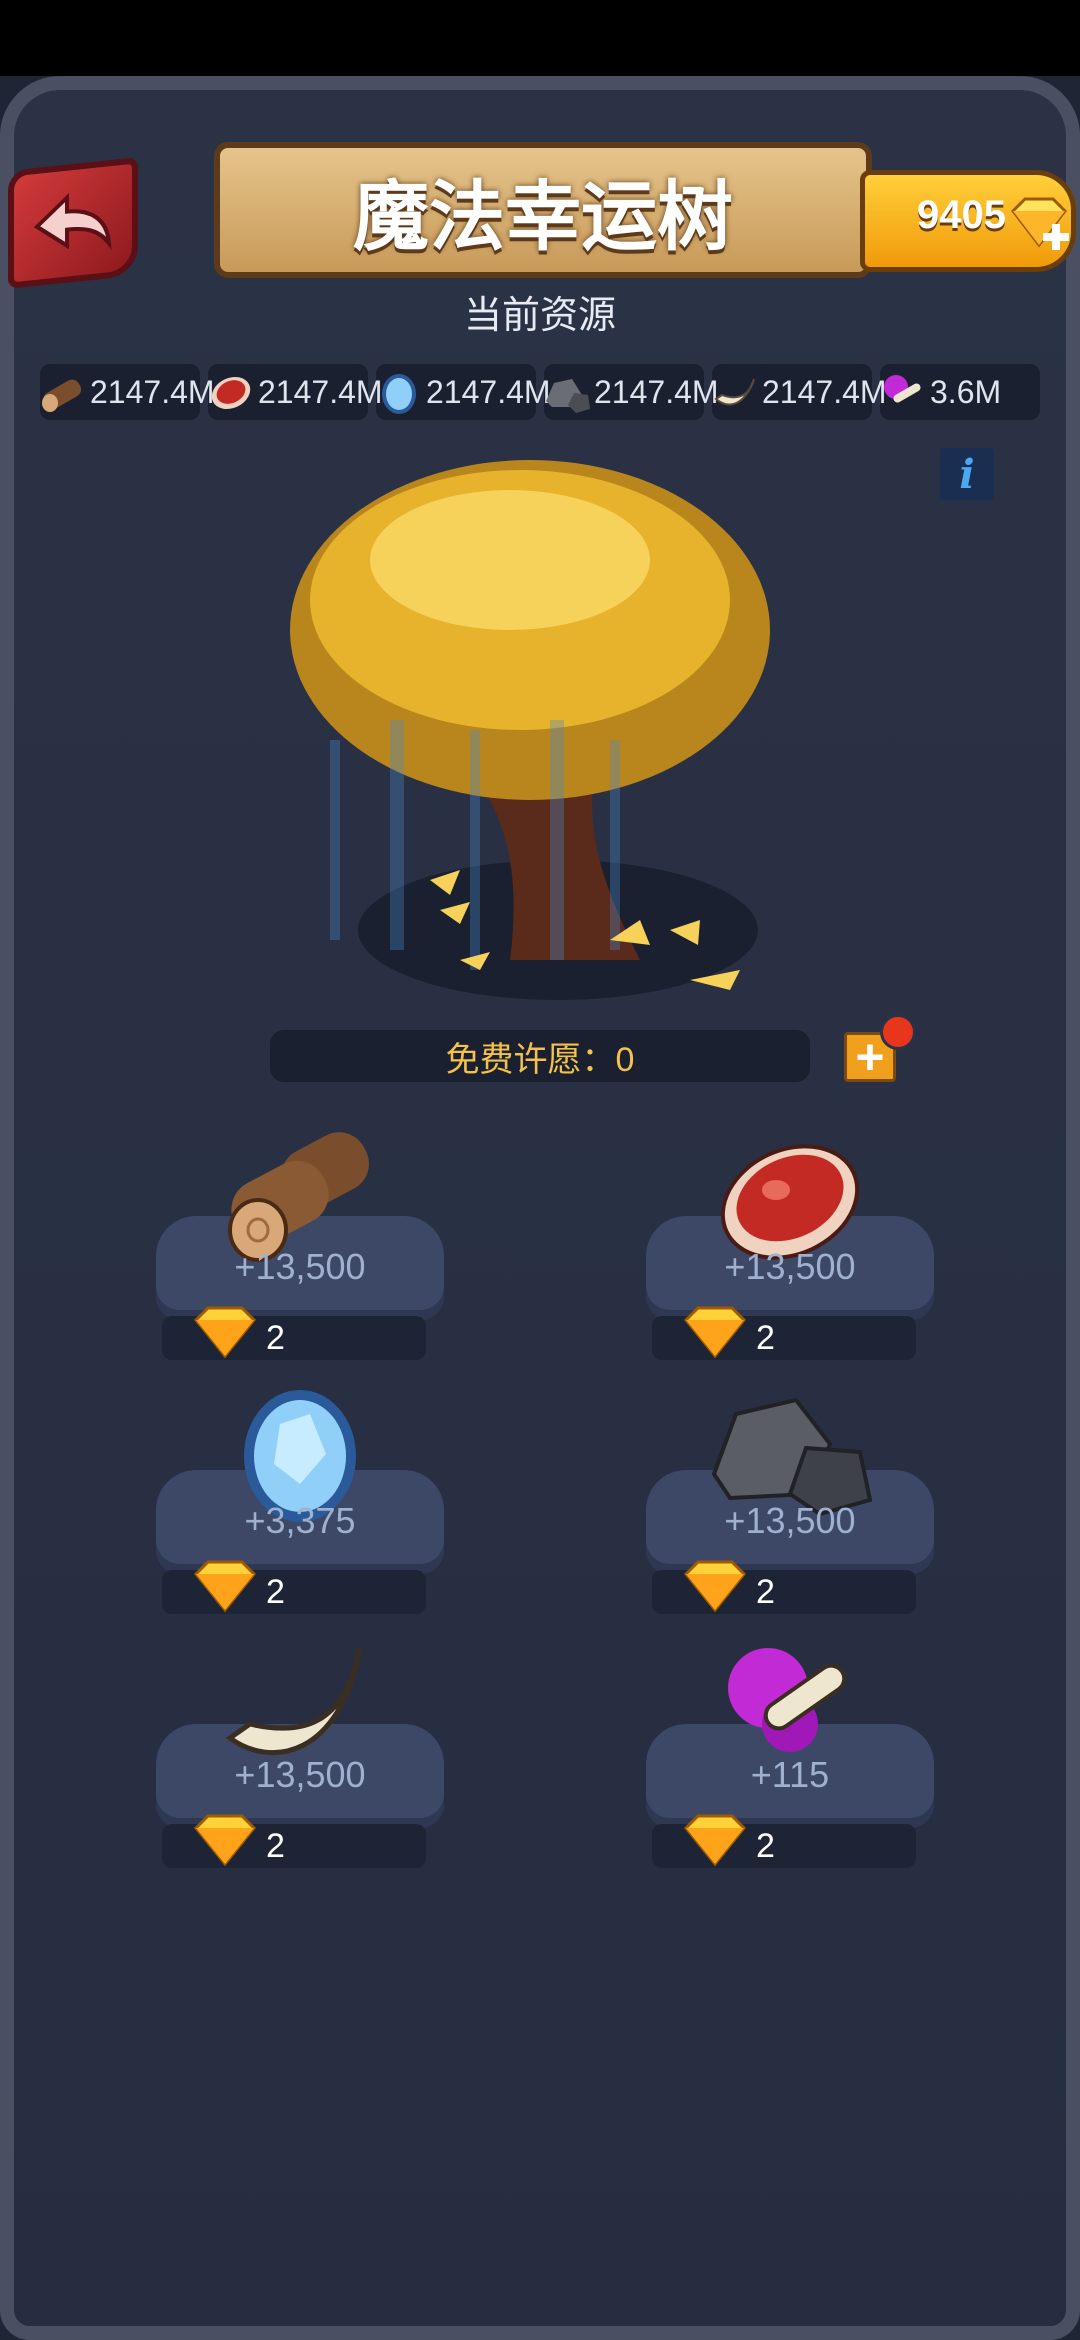 This screenshot has height=2340, width=1080. Describe the element at coordinates (300, 1240) in the screenshot. I see `wish-item-wood: +13,500 2` at that location.